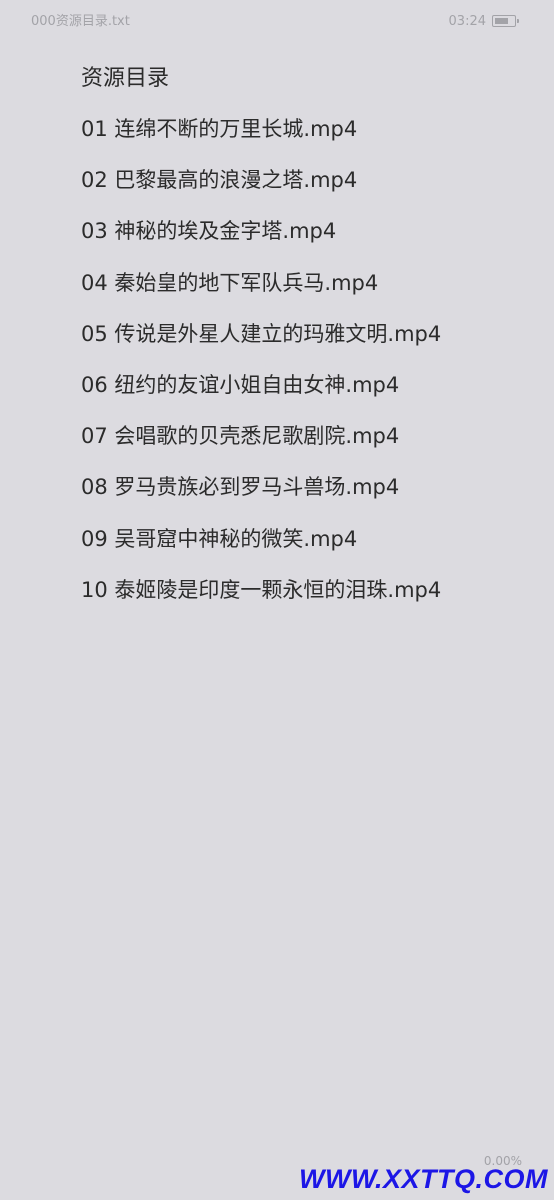 The height and width of the screenshot is (1200, 554). Describe the element at coordinates (219, 538) in the screenshot. I see `list-item: 09 吴哥窟中神秘的微笑.mp4` at that location.